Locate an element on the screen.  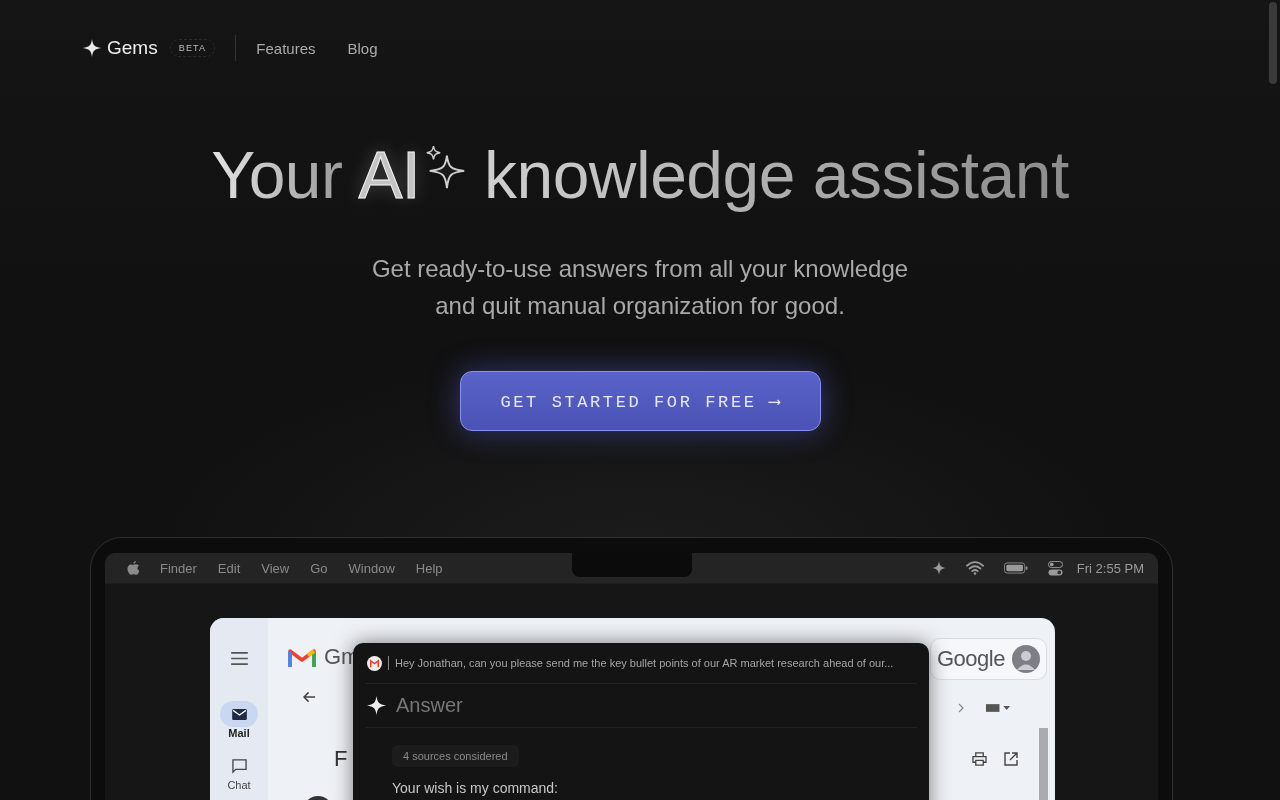
menu-item: Help is located at coordinates (429, 568).